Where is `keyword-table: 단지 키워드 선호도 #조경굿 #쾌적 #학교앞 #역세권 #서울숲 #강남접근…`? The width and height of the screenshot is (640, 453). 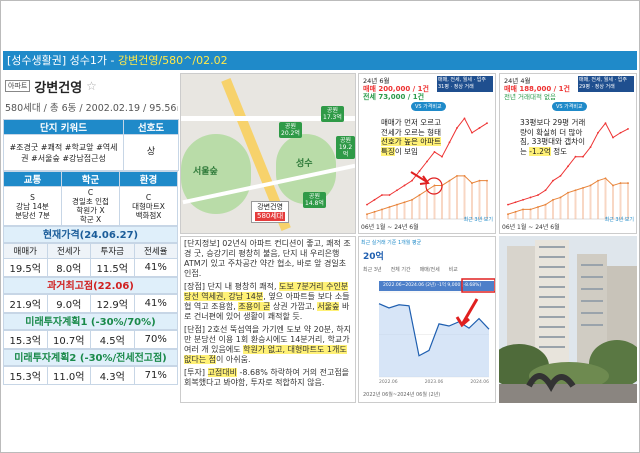
keyword-table: 단지 키워드 선호도 #조경굿 #쾌적 #학교앞 #역세권 #서울숲 #강남접근… is located at coordinates (91, 145).